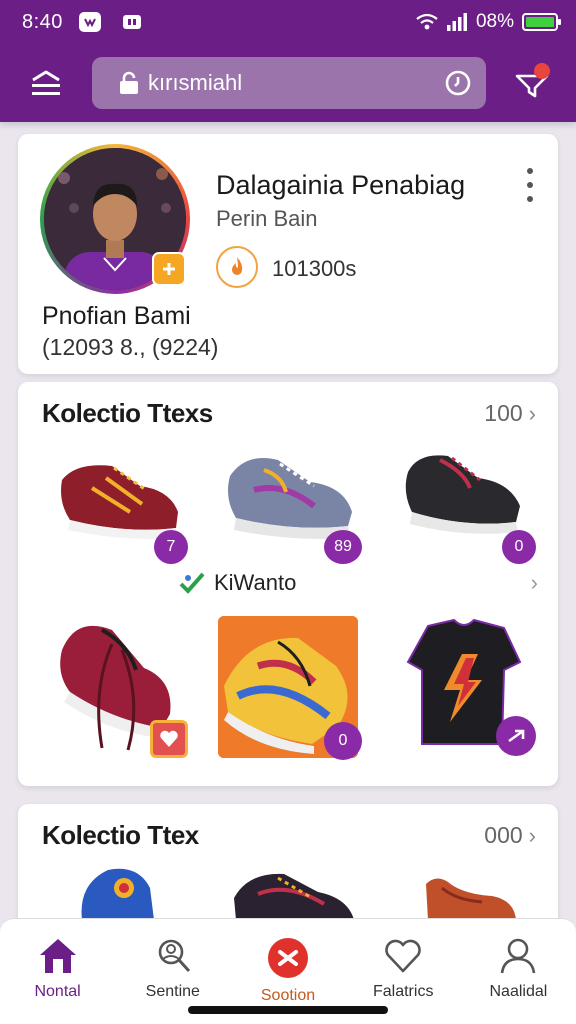  What do you see at coordinates (169, 269) in the screenshot?
I see `verified-badge-icon` at bounding box center [169, 269].